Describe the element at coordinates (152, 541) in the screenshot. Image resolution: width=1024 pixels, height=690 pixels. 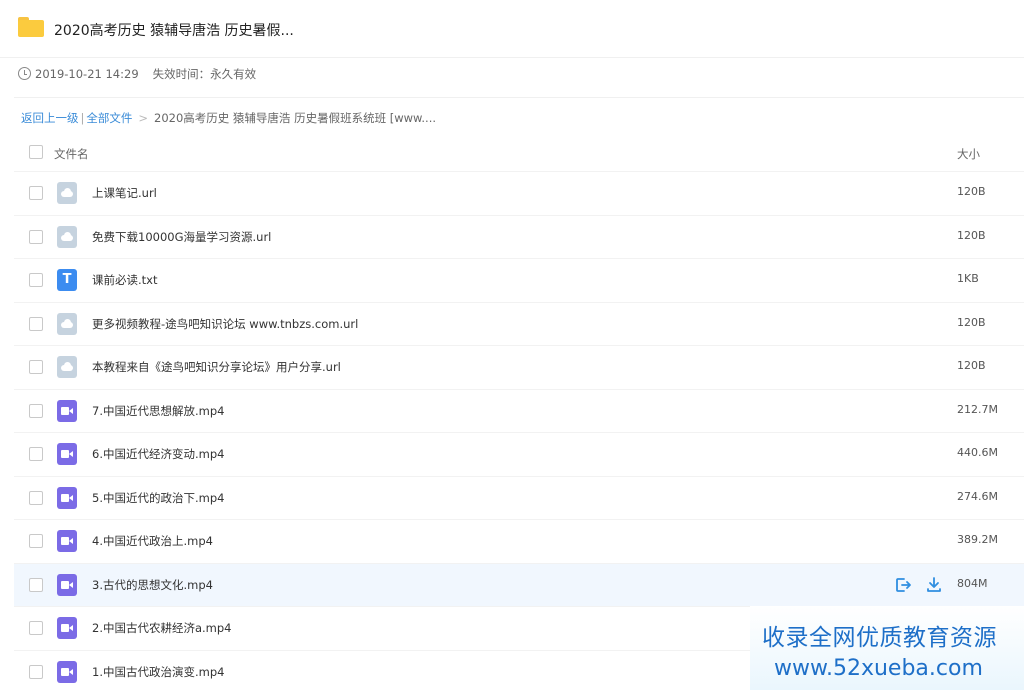
I see `file-name: 4.中国近代政治上.mp4` at that location.